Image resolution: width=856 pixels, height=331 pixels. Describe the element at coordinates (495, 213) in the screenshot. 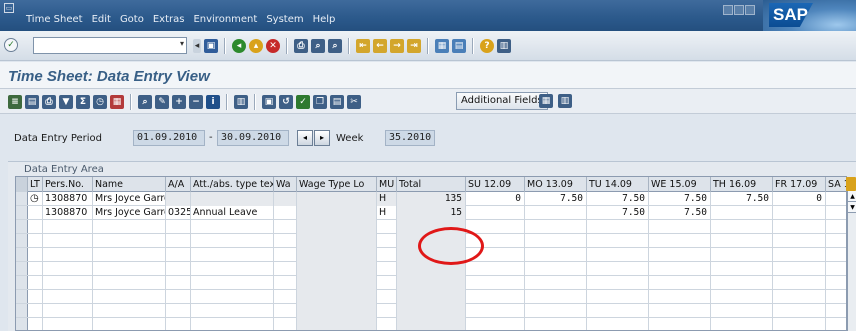

I see `cell-su` at that location.